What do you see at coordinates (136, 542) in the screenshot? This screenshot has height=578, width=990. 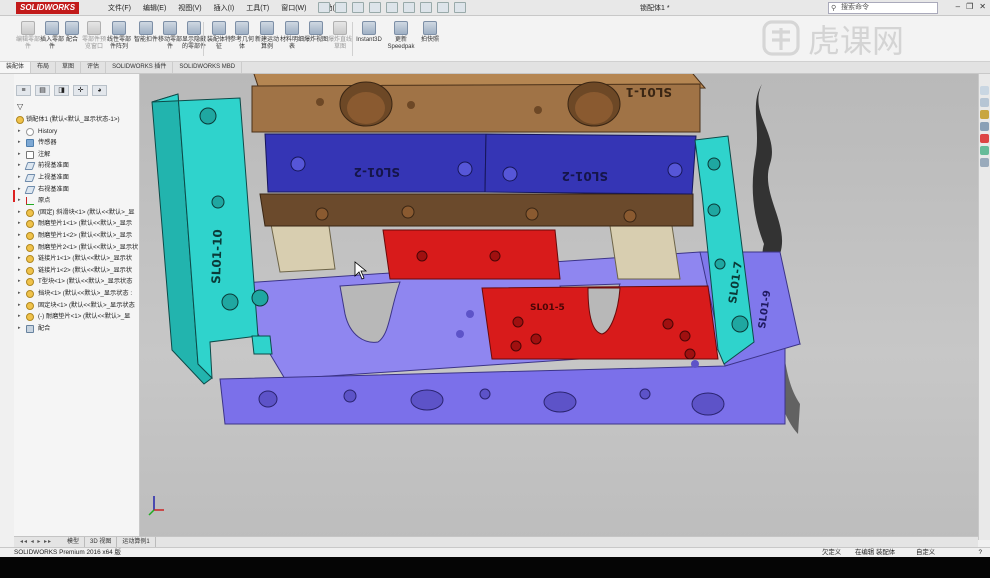 I see `tab-motion-study: 运动算例1` at bounding box center [136, 542].